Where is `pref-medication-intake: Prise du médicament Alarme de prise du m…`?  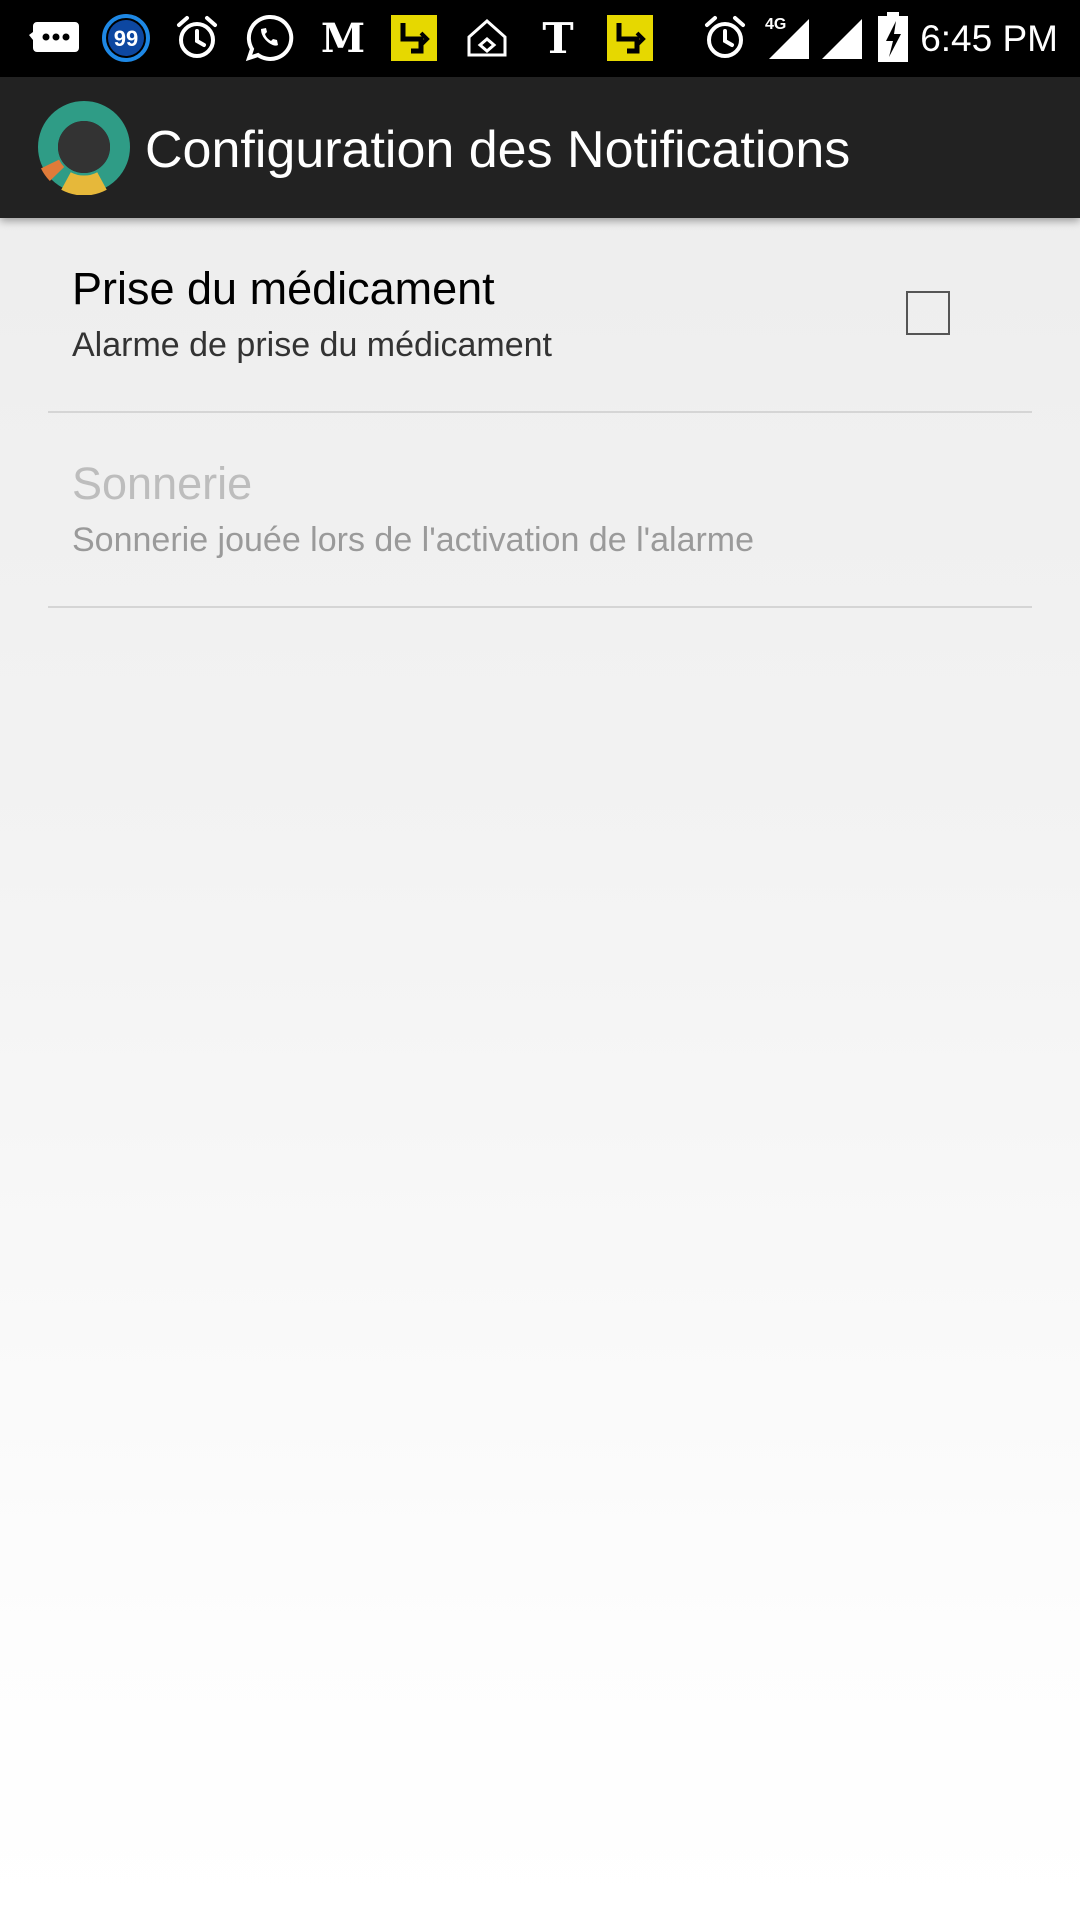
pref-medication-intake: Prise du médicament Alarme de prise du m… is located at coordinates (540, 315).